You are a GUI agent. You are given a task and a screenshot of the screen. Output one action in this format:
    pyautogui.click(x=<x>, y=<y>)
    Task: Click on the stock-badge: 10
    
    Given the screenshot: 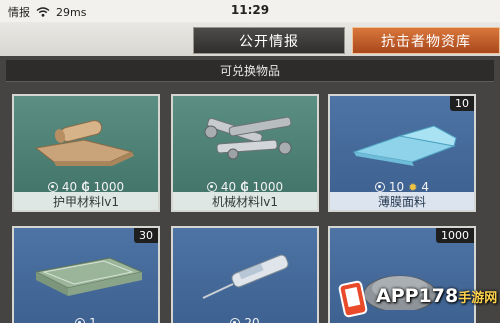 What is the action you would take?
    pyautogui.click(x=462, y=103)
    